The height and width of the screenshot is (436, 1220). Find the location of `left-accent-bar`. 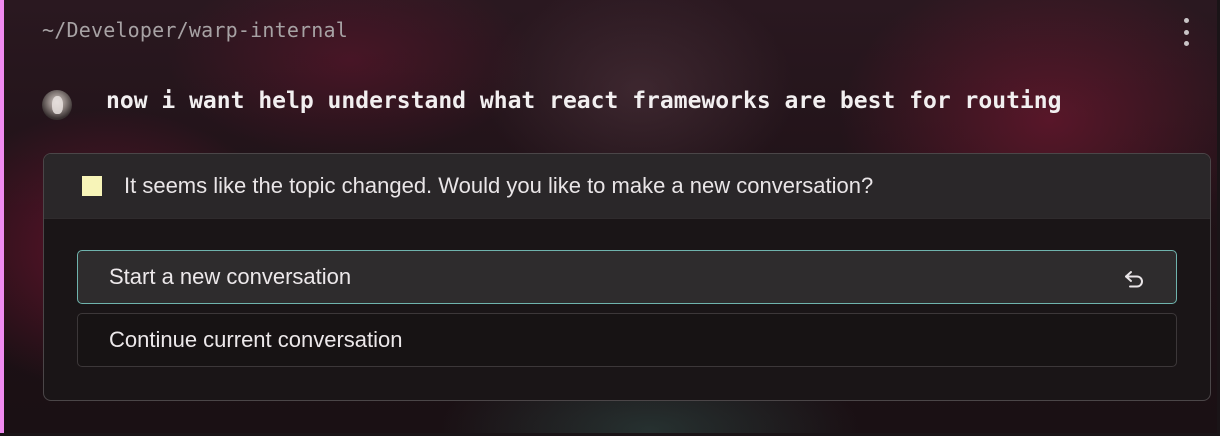

left-accent-bar is located at coordinates (2, 218).